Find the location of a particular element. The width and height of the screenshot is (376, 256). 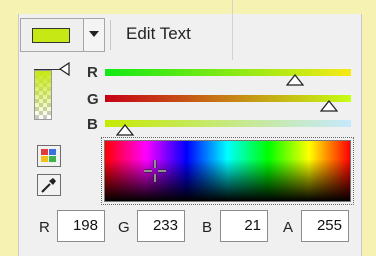

slider-label-b: B is located at coordinates (92, 124).